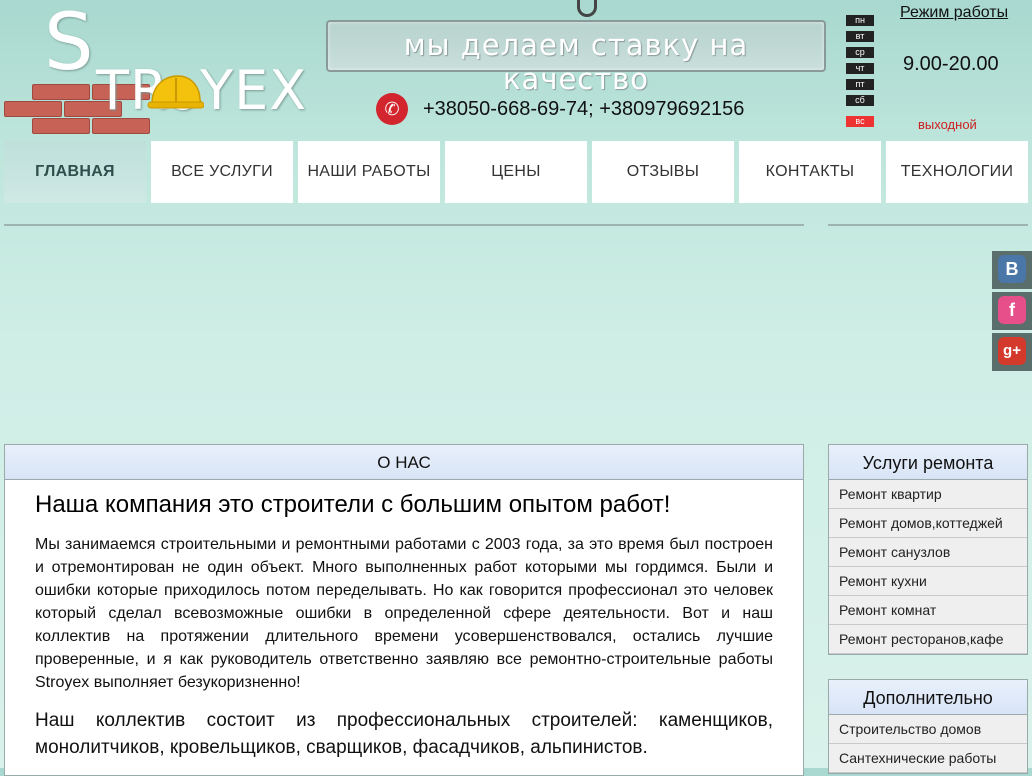  Describe the element at coordinates (928, 581) in the screenshot. I see `sidebar-item-kitchen: Ремонт кухни` at that location.